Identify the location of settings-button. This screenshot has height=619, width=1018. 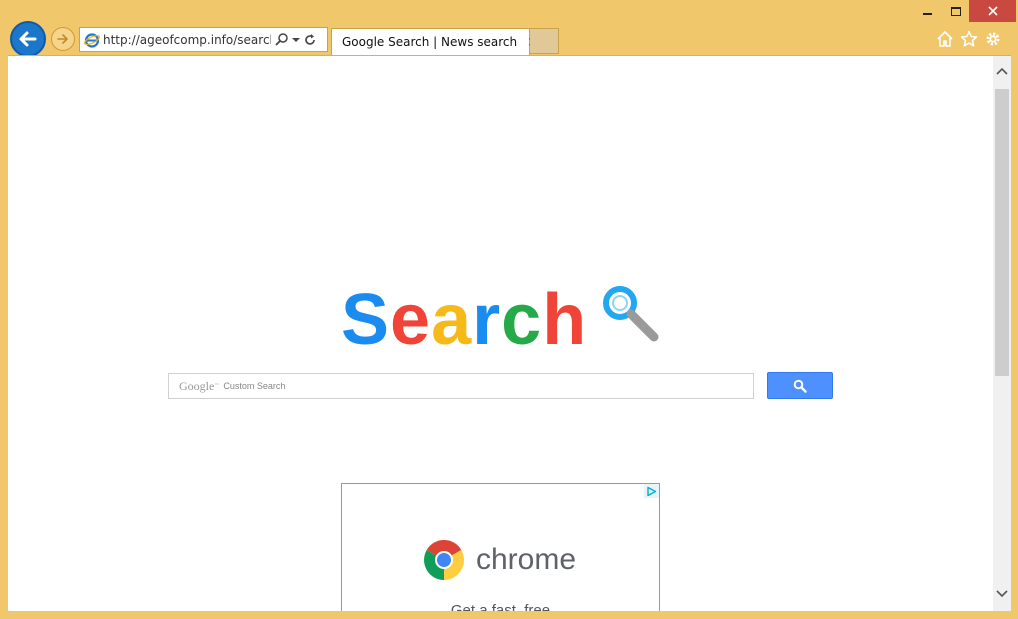
(993, 39).